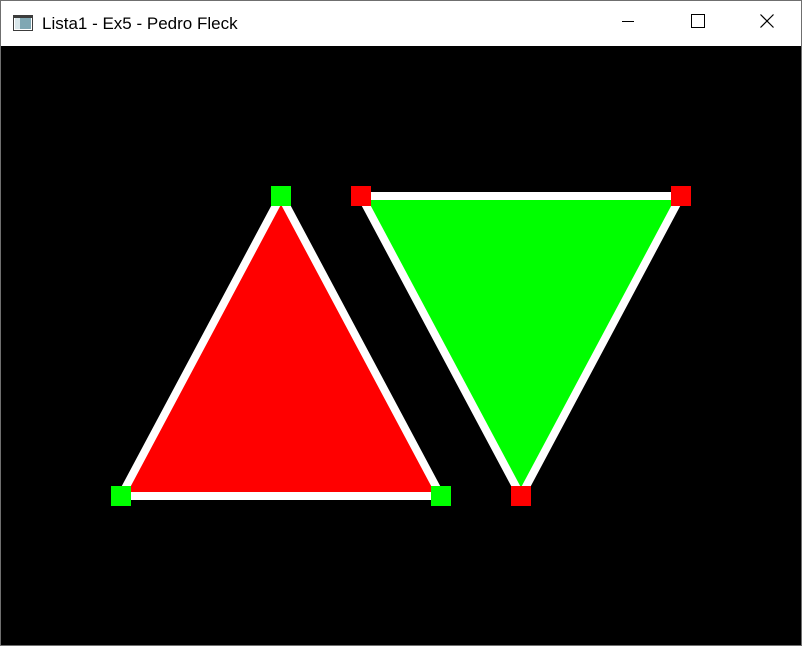 This screenshot has width=802, height=646. Describe the element at coordinates (401, 23) in the screenshot. I see `title-bar: Lista1 - Ex5 - Pedro Fleck` at that location.